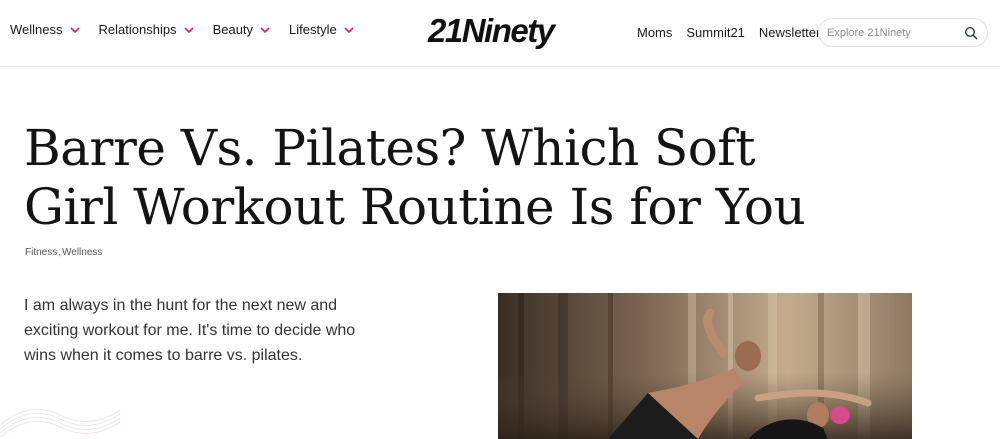 The height and width of the screenshot is (439, 1000). I want to click on article-categories: Fitness,Wellness, so click(63, 252).